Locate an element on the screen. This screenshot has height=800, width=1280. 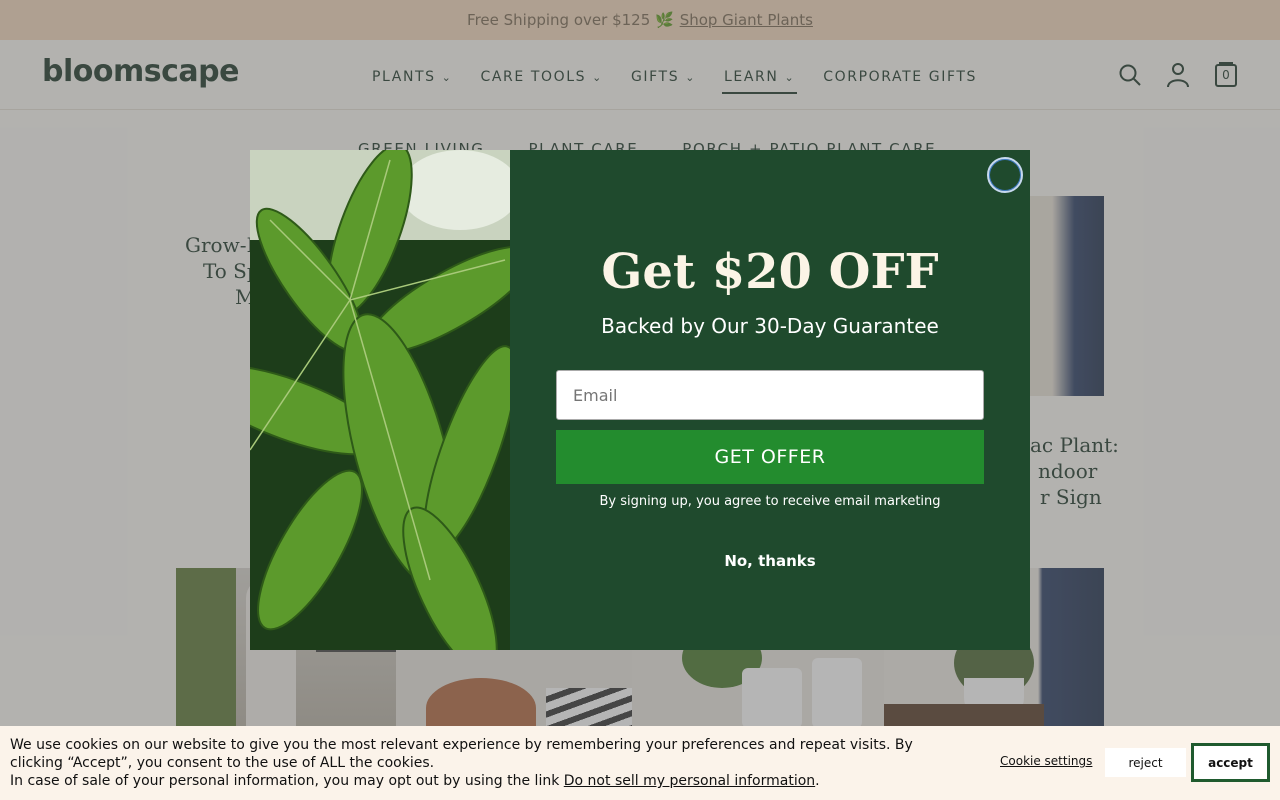
cookie-settings-link: Cookie settings is located at coordinates (1046, 761).